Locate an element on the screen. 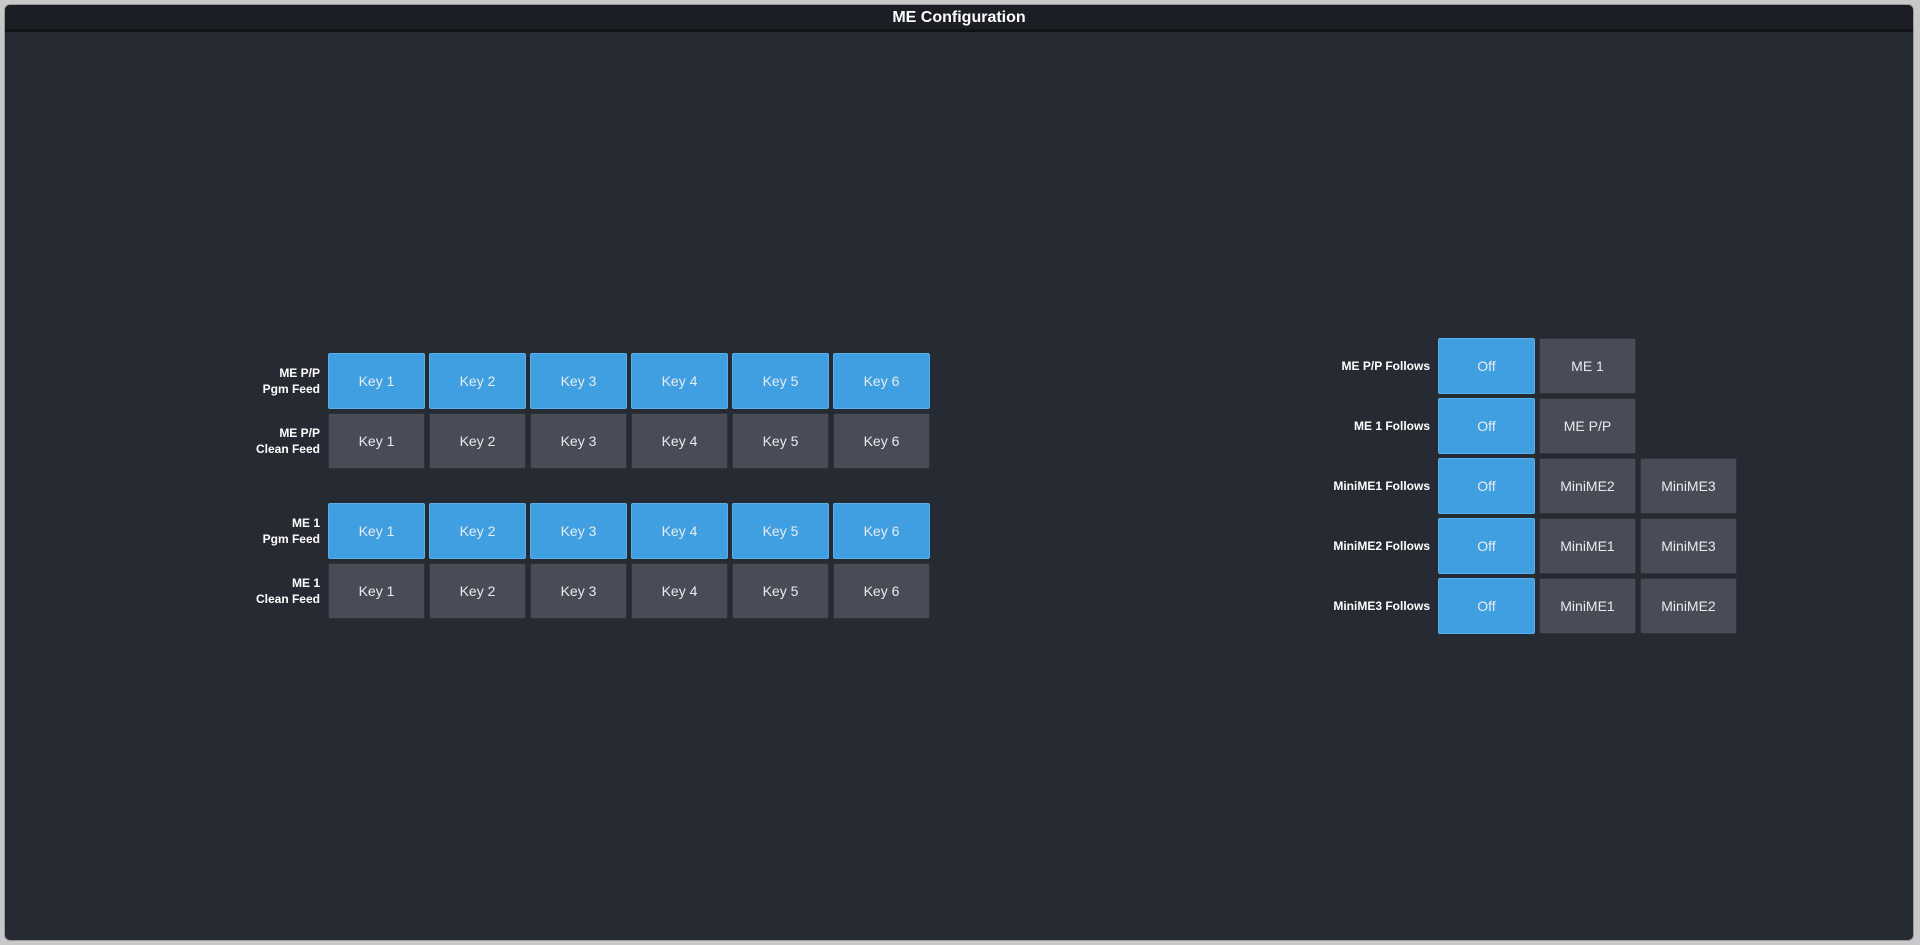 Image resolution: width=1920 pixels, height=945 pixels. row-label: ME 1 Clean Feed is located at coordinates (280, 591).